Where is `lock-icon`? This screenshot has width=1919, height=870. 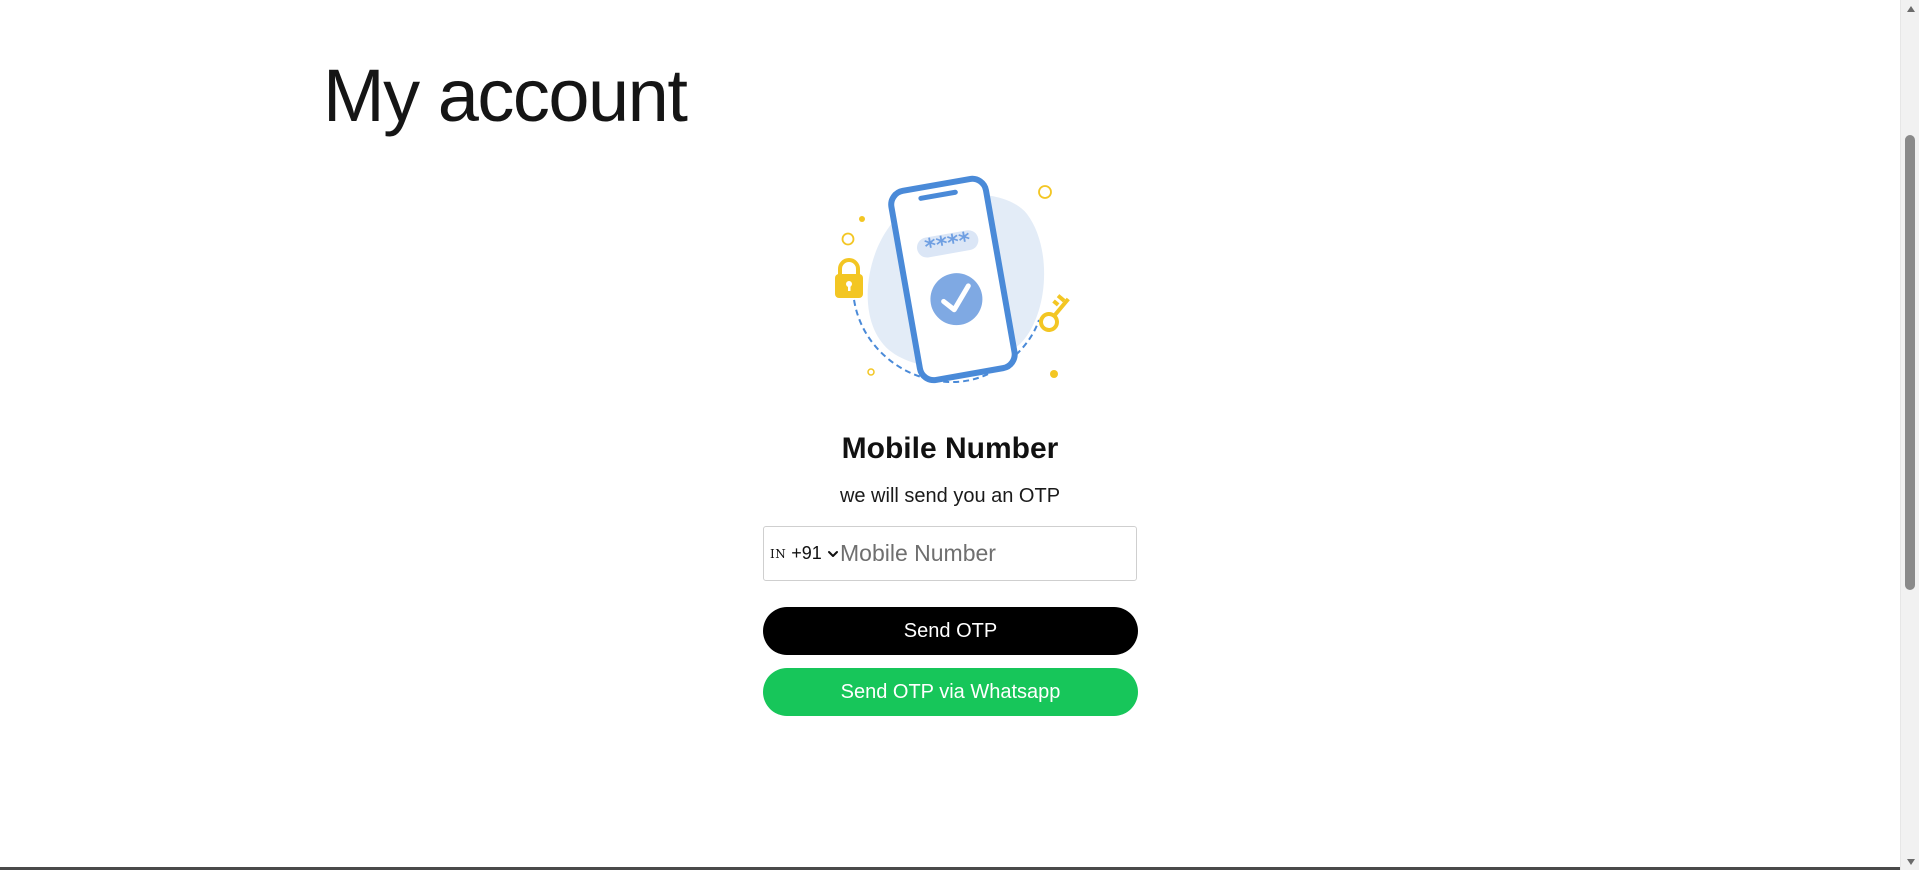 lock-icon is located at coordinates (849, 278).